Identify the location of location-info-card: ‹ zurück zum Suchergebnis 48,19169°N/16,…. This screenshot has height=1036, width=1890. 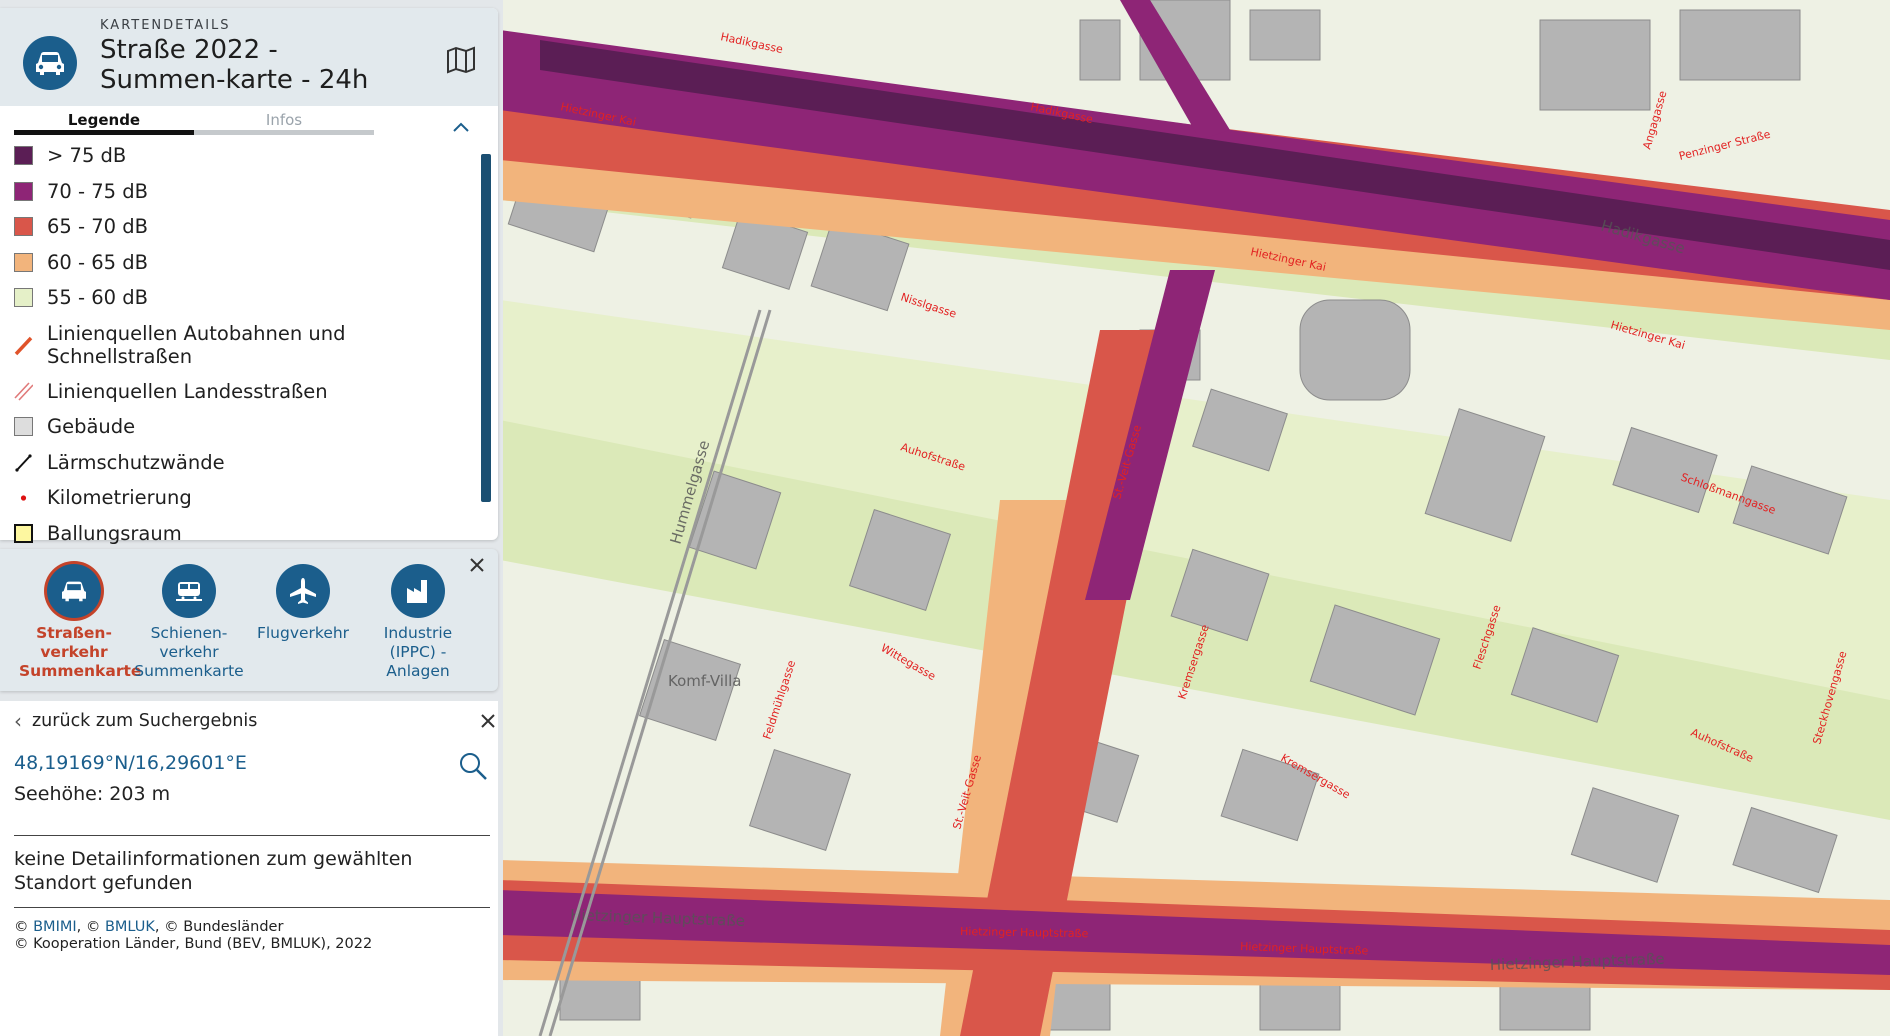
(249, 868).